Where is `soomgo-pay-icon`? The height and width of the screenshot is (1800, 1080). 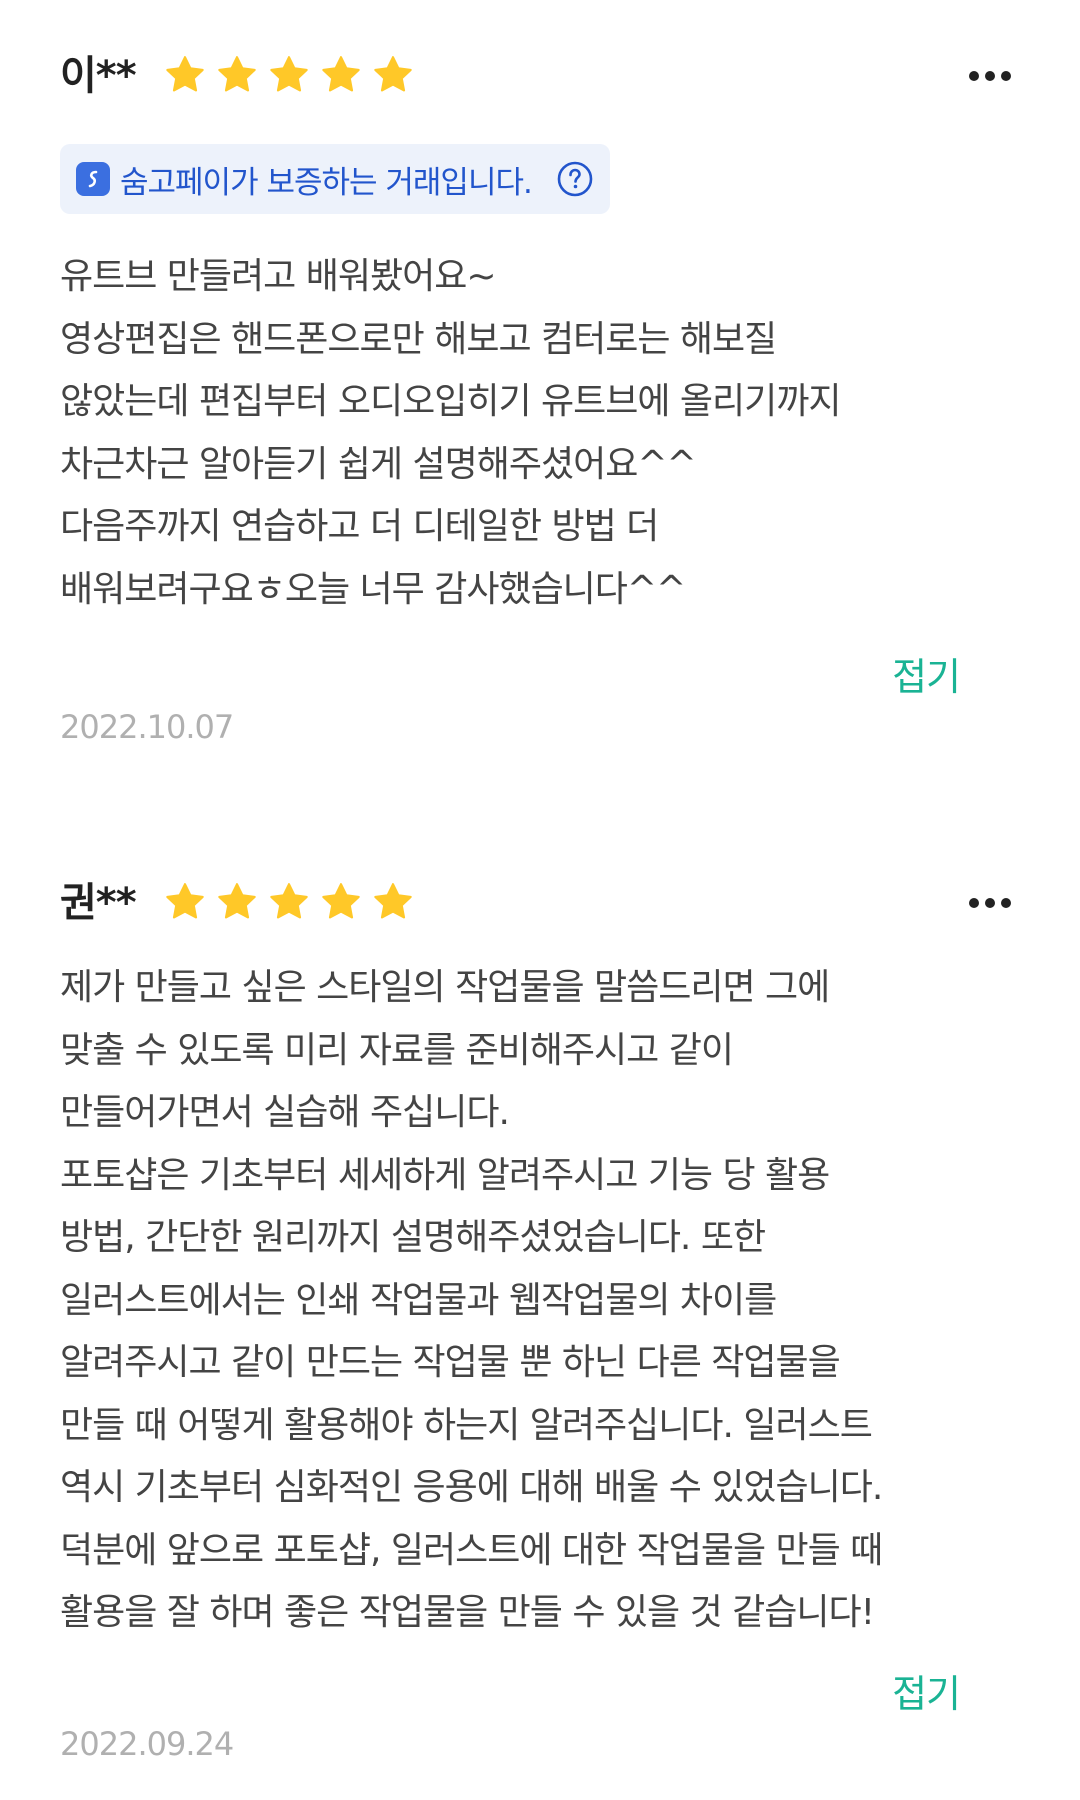
soomgo-pay-icon is located at coordinates (93, 179).